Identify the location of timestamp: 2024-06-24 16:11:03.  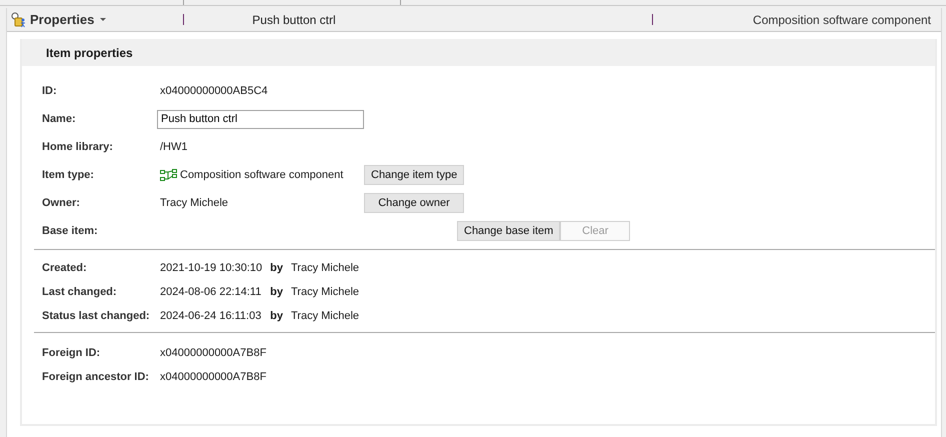
(211, 316).